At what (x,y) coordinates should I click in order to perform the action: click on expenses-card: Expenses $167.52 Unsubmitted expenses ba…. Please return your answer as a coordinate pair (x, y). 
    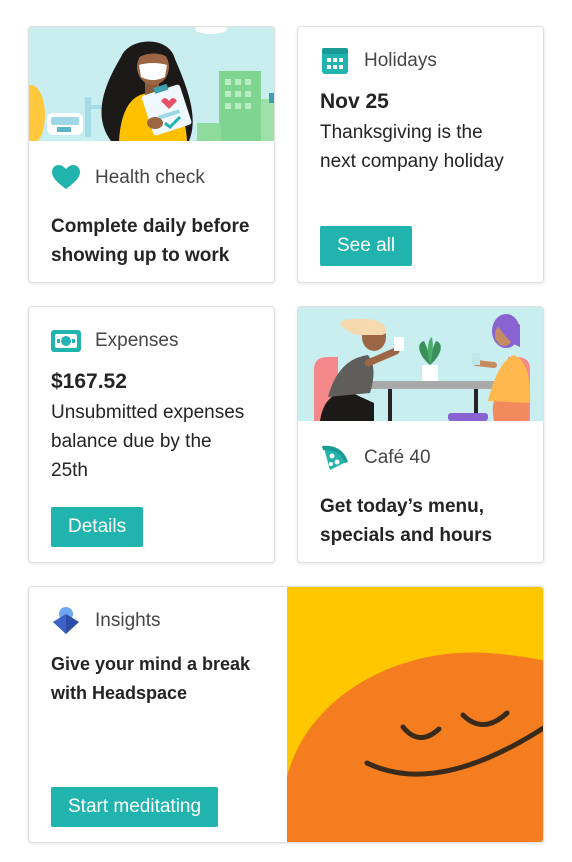
    Looking at the image, I should click on (151, 434).